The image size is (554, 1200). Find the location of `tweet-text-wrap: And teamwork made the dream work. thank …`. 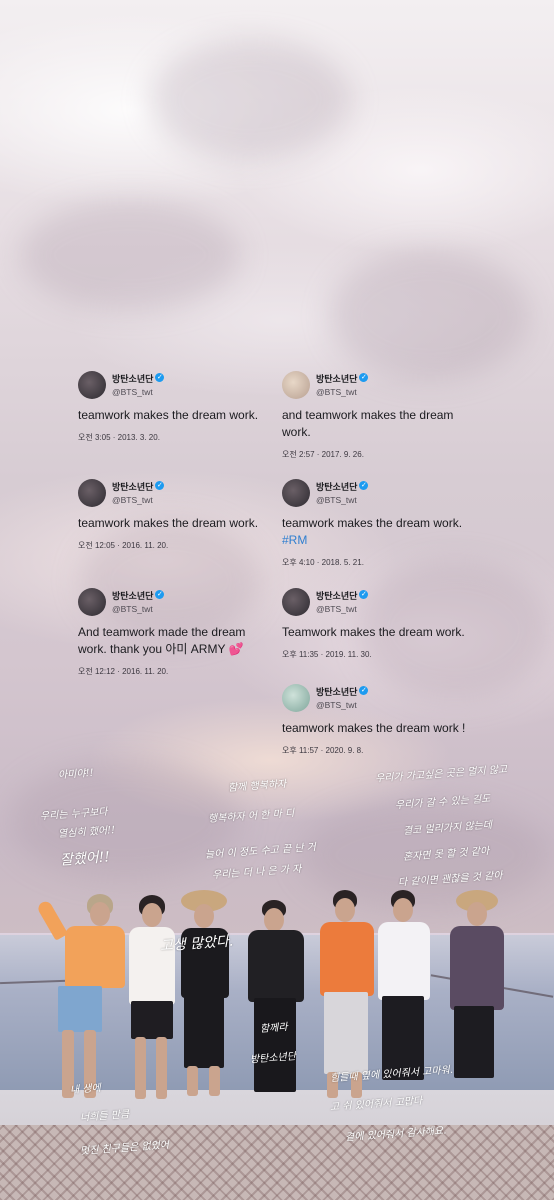

tweet-text-wrap: And teamwork made the dream work. thank … is located at coordinates (170, 641).